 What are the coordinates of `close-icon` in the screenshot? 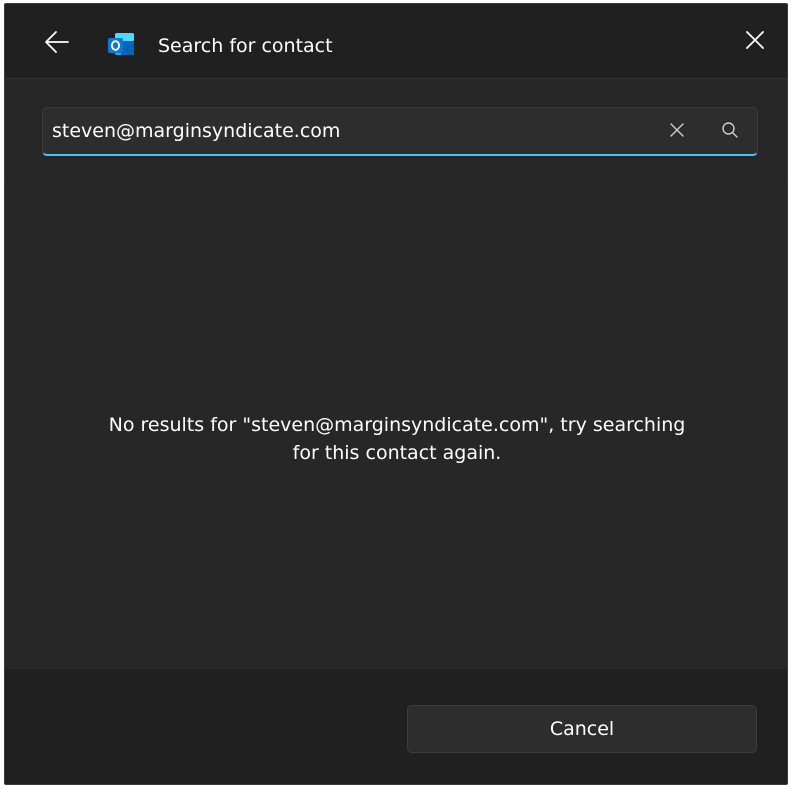 It's located at (755, 42).